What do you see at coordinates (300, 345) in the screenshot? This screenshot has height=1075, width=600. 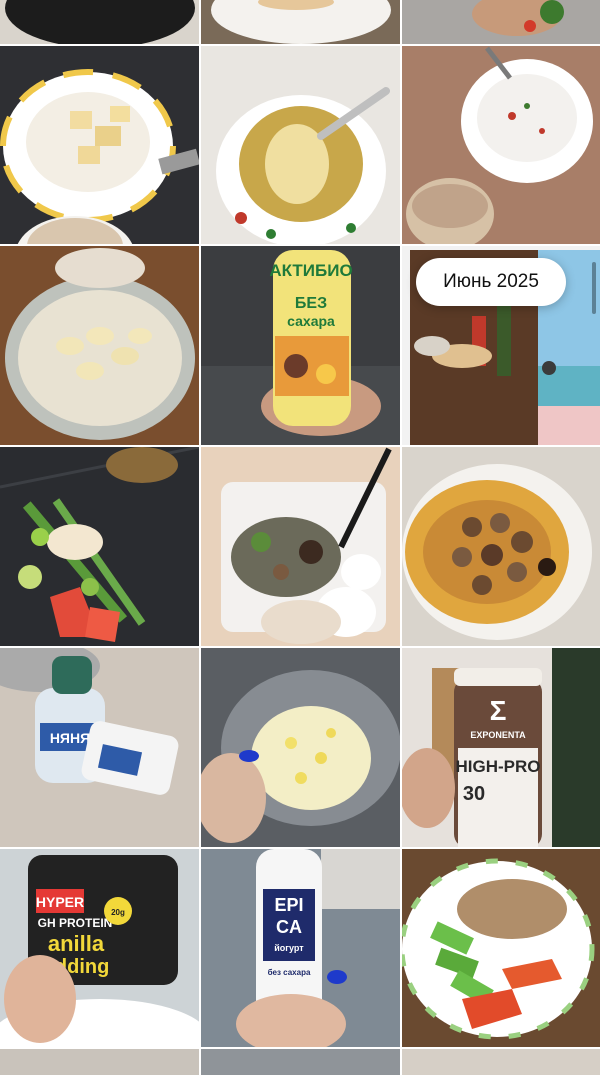 I see `photo-thumbnail: АКТИБИО БЕЗ сахара` at bounding box center [300, 345].